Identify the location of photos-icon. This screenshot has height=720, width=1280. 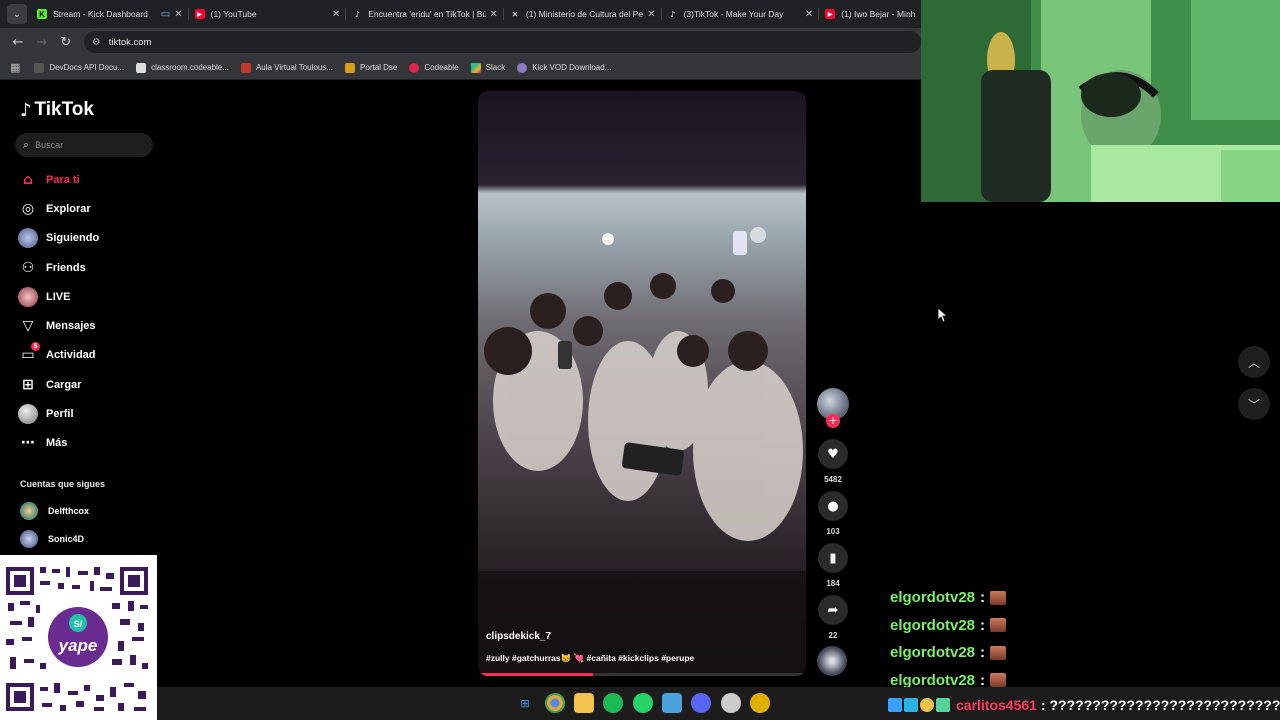
(672, 703).